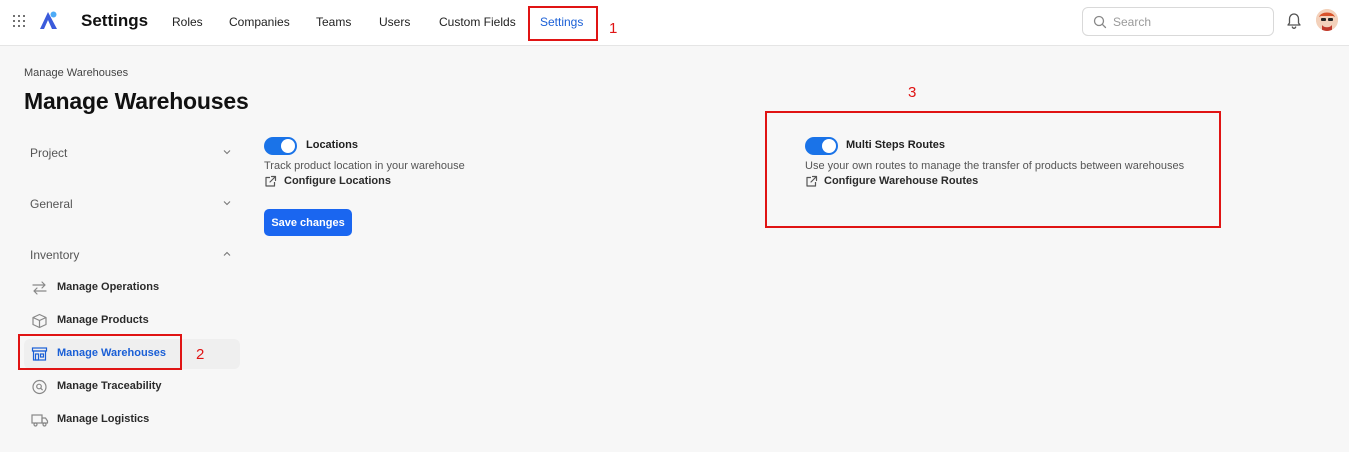 The height and width of the screenshot is (452, 1349). I want to click on app-logo, so click(49, 21).